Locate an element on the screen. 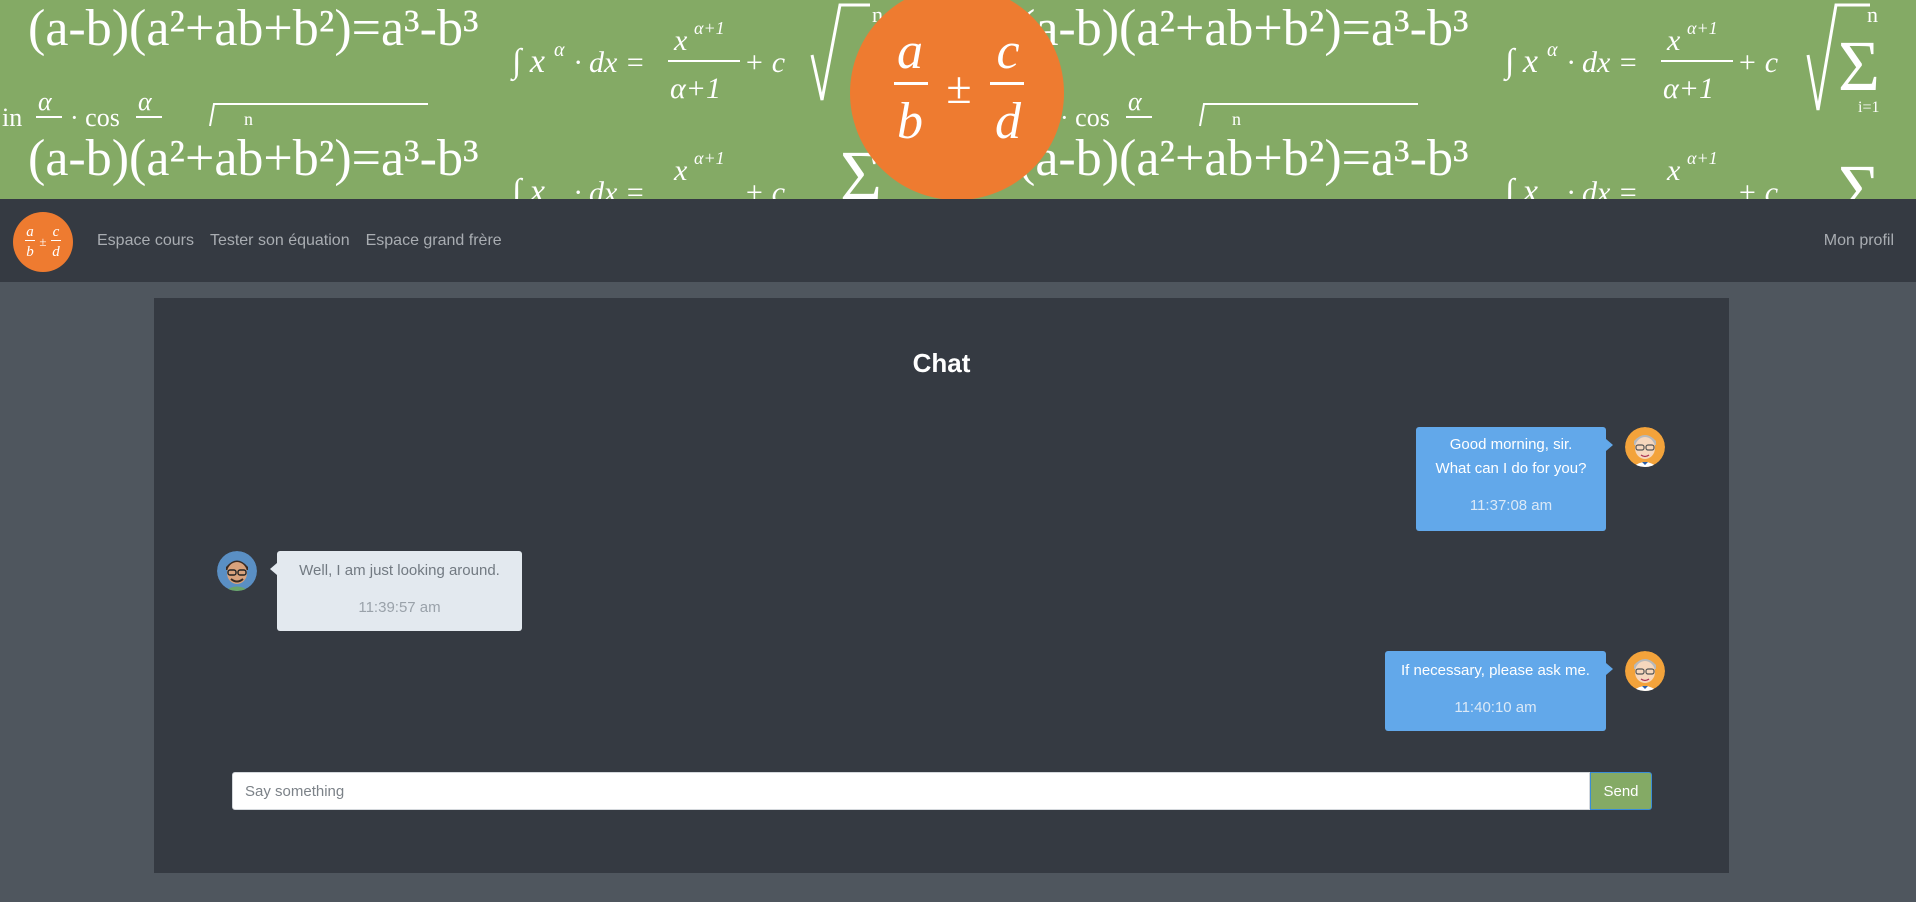  nav-link-profile: Mon profil is located at coordinates (1859, 241).